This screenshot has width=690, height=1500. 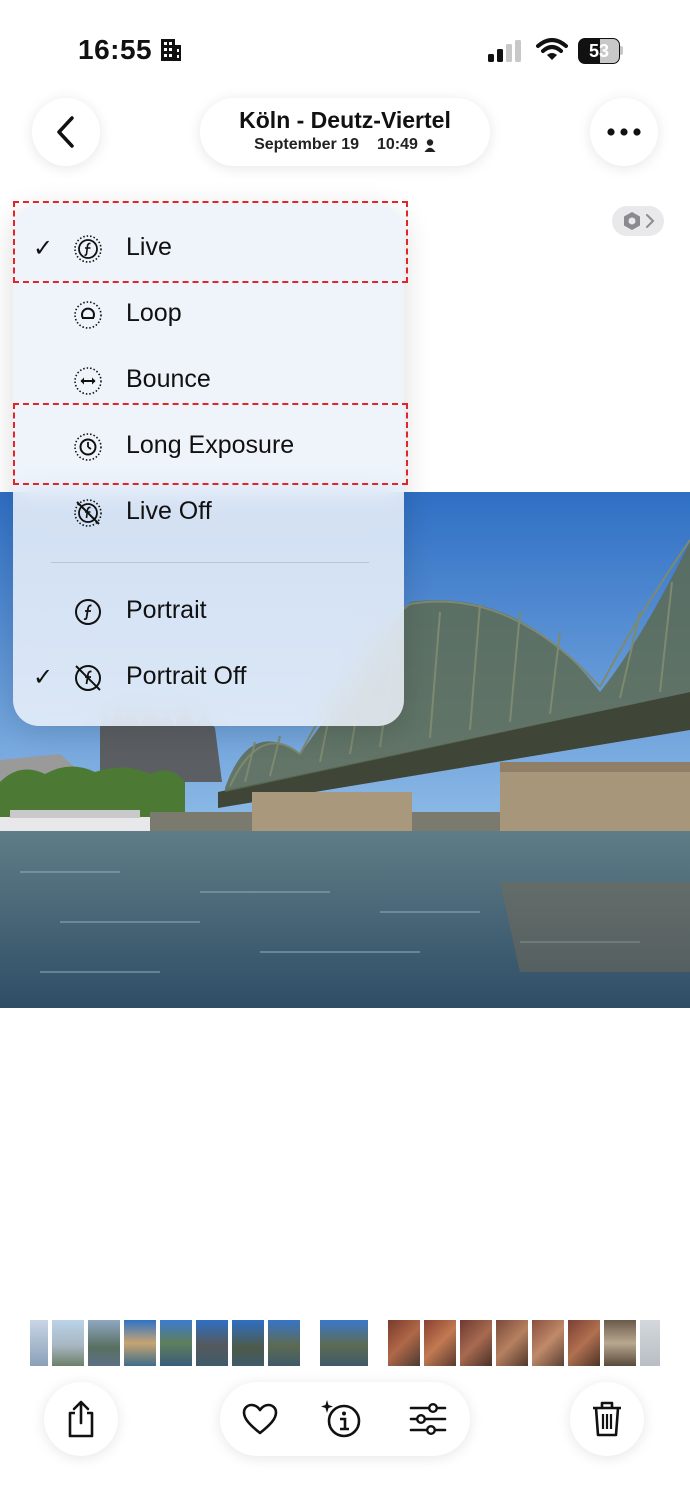 I want to click on ellipsis-icon, so click(x=624, y=132).